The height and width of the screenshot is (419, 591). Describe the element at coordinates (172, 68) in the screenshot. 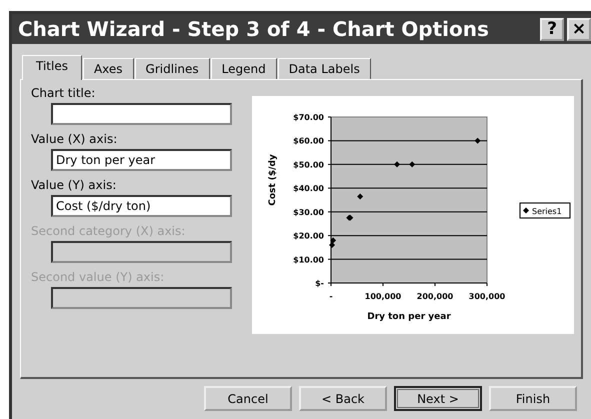

I see `tab: Gridlines` at that location.